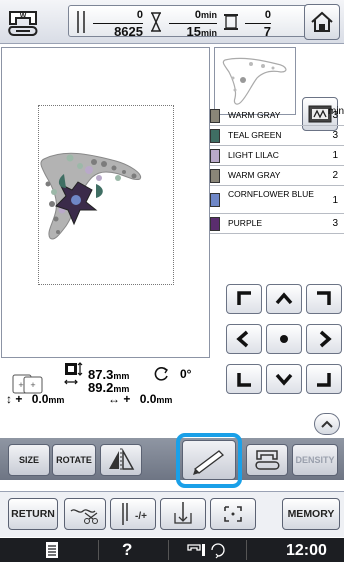 The image size is (344, 562). What do you see at coordinates (128, 31) in the screenshot?
I see `stitch-total: 8625` at bounding box center [128, 31].